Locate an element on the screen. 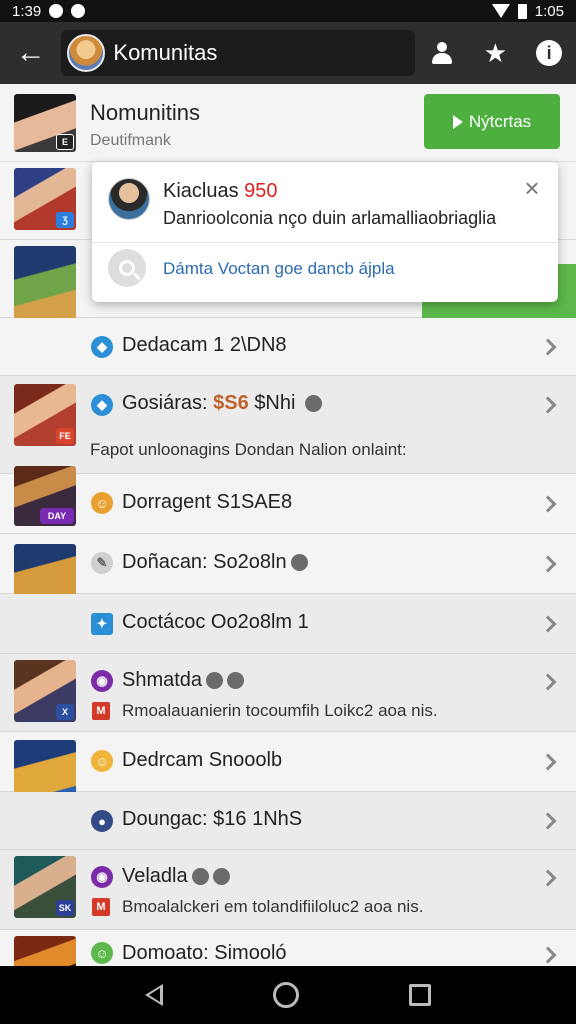 The width and height of the screenshot is (576, 1024). community-subtitle: Deutifmank is located at coordinates (130, 140).